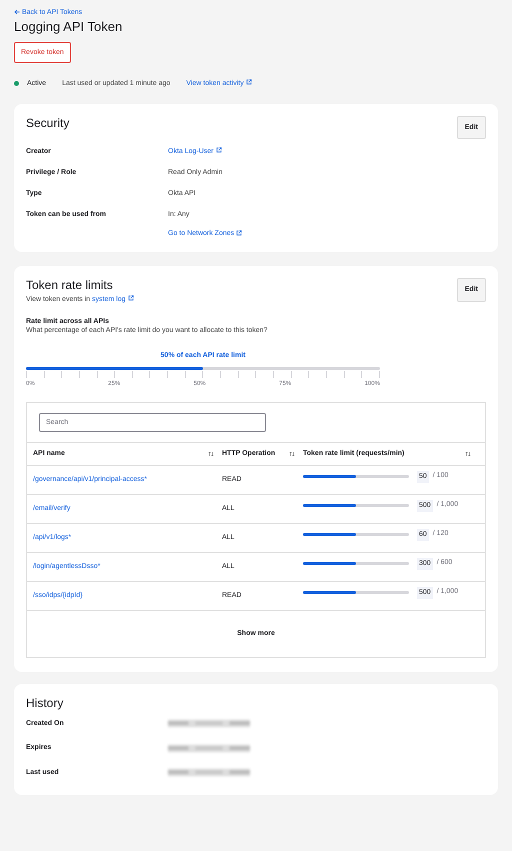 Image resolution: width=512 pixels, height=851 pixels. I want to click on section-title: History, so click(45, 703).